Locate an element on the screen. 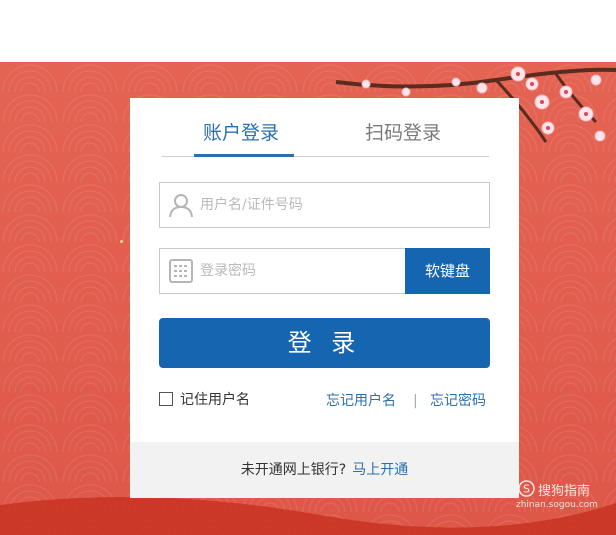  signup-footer: 未开通网上银行? 马上开通 is located at coordinates (324, 470).